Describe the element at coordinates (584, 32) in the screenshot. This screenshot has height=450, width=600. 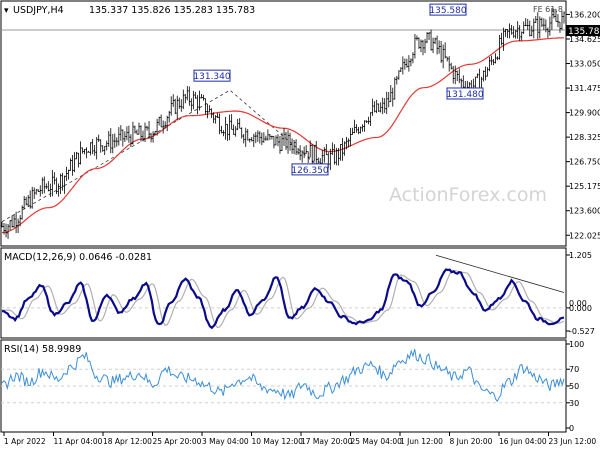
I see `current-price-label: 135.783` at that location.